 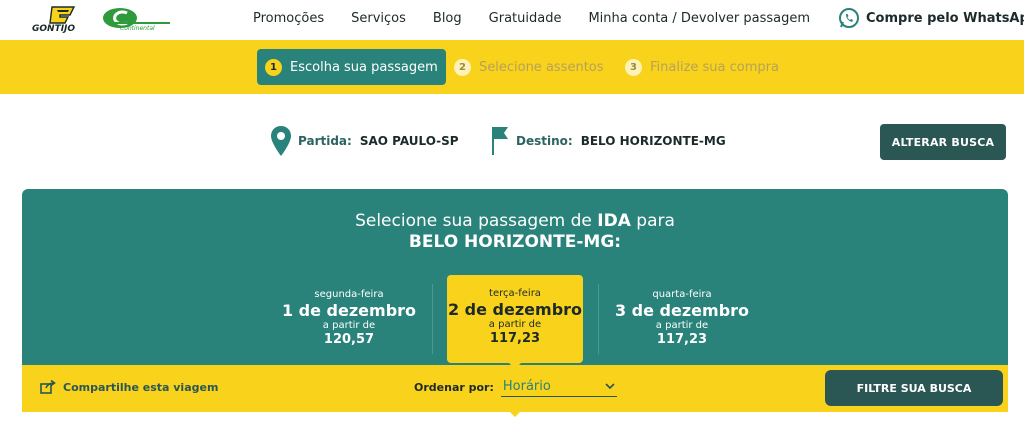 What do you see at coordinates (349, 310) in the screenshot?
I see `day-date: 1 de dezembro` at bounding box center [349, 310].